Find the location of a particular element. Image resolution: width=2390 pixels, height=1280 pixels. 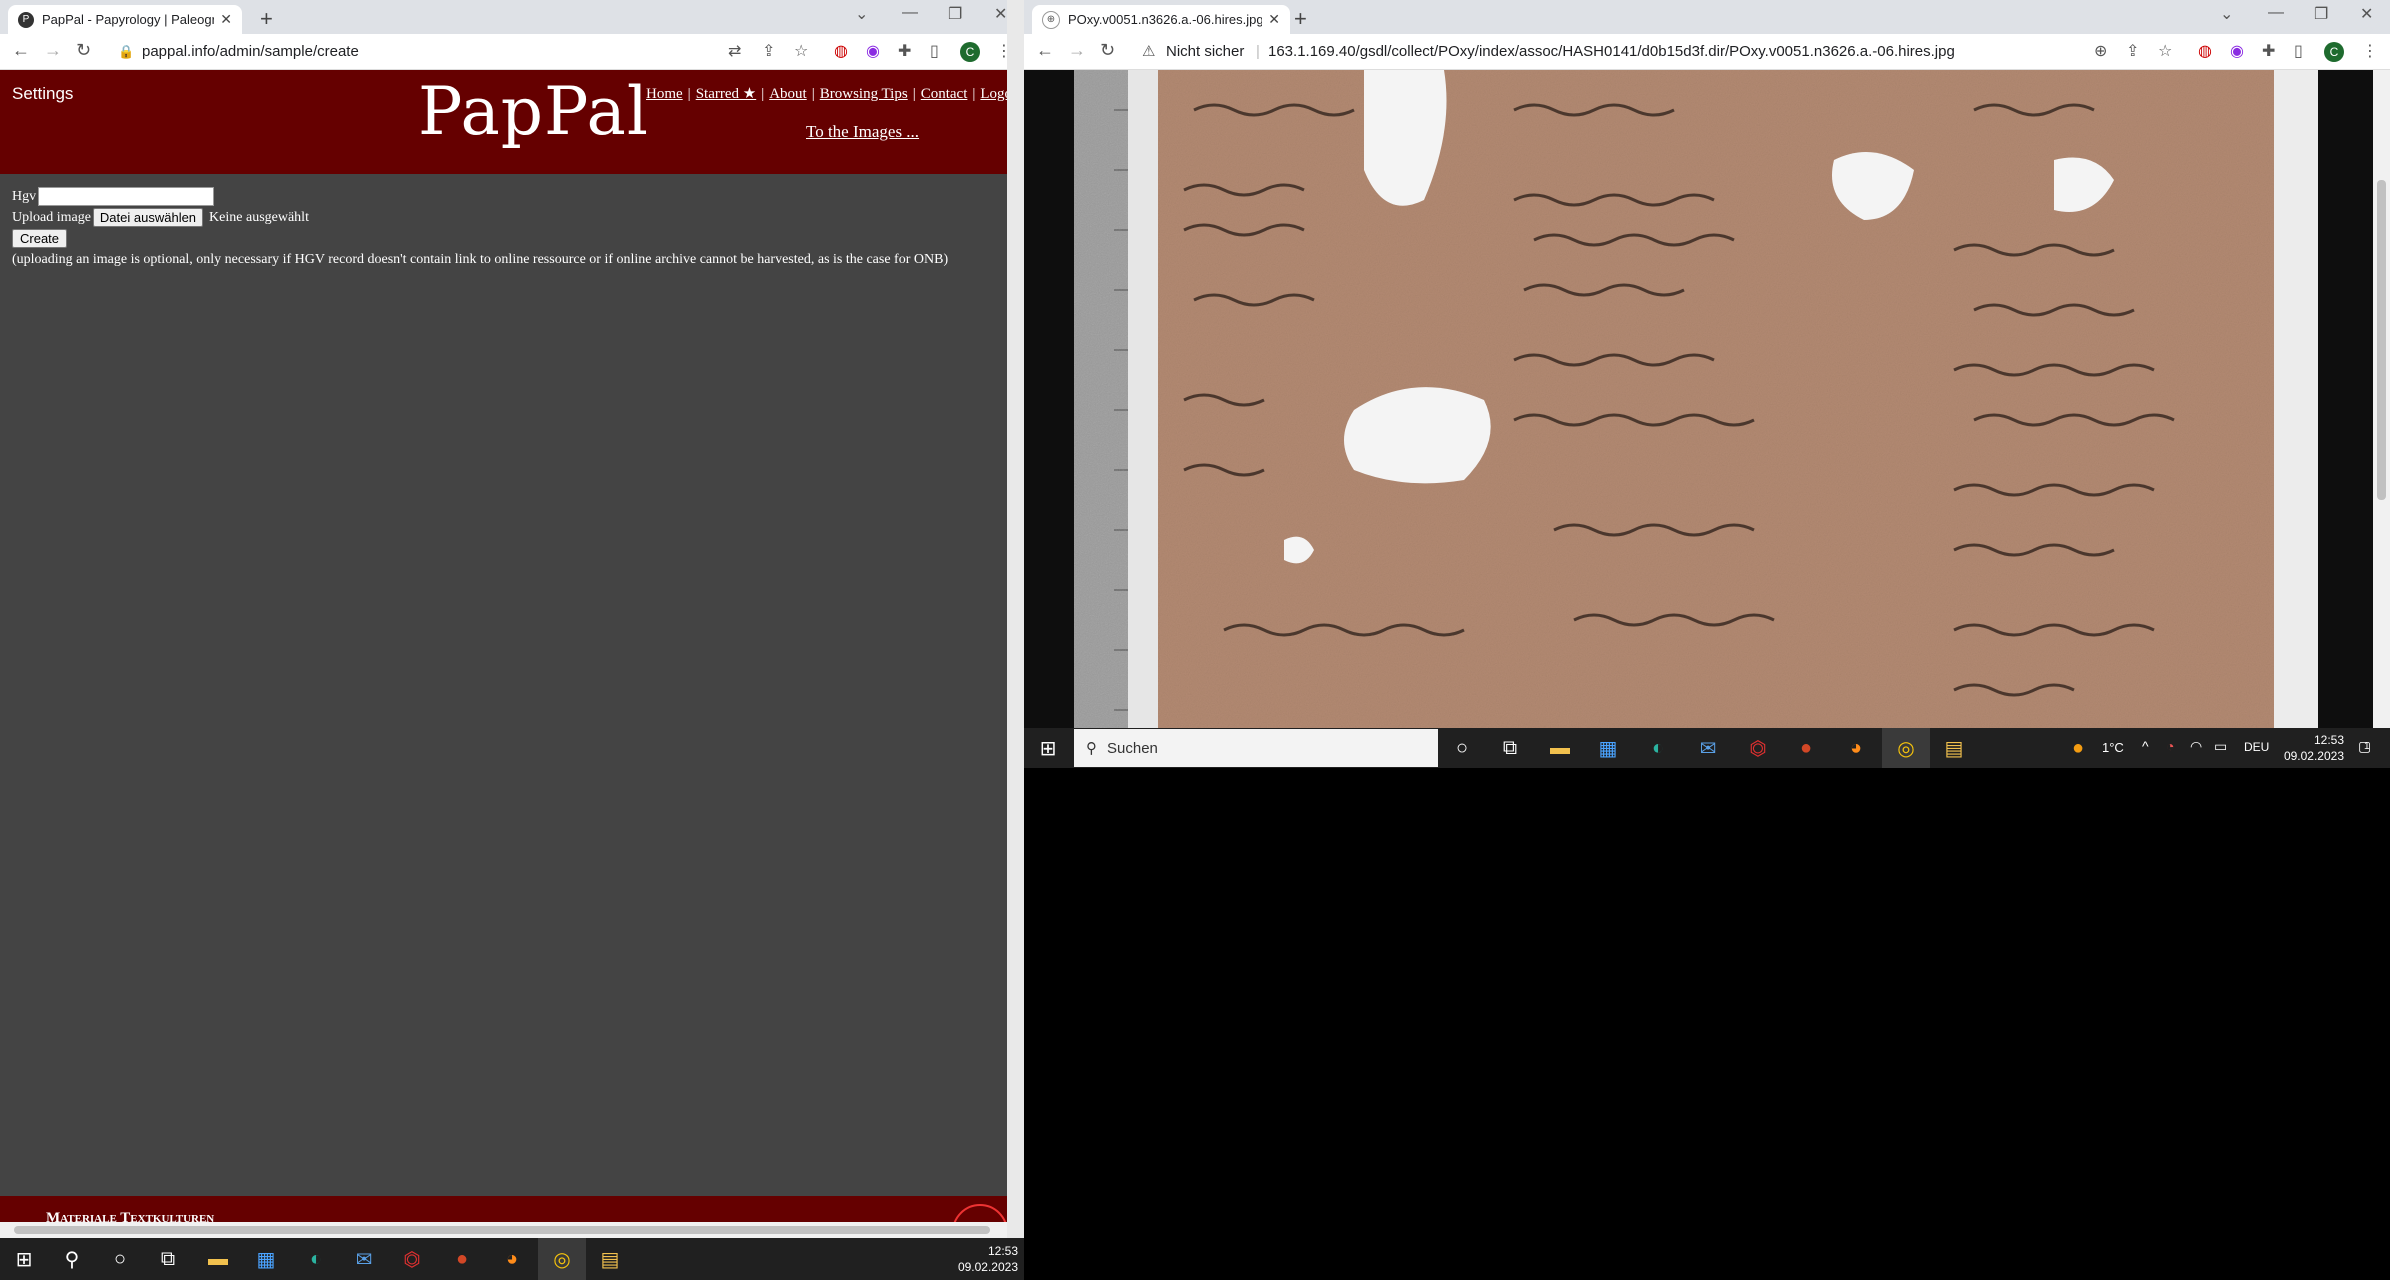

right-active-tab: ⊕ POxy.v0051.n3626.a.-06.hires.jpg ✕ is located at coordinates (1161, 19).